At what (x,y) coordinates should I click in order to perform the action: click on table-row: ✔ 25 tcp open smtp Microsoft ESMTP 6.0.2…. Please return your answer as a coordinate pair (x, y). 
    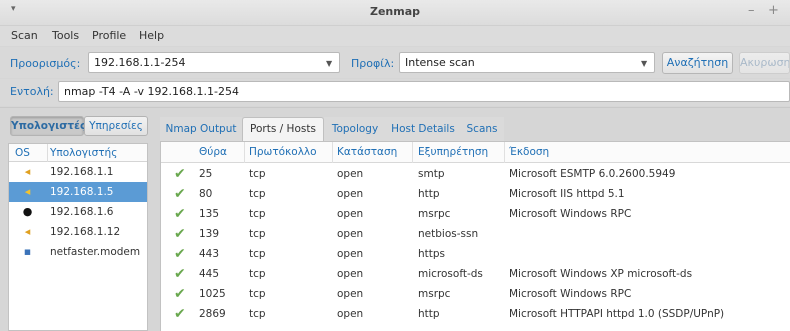
    Looking at the image, I should click on (475, 174).